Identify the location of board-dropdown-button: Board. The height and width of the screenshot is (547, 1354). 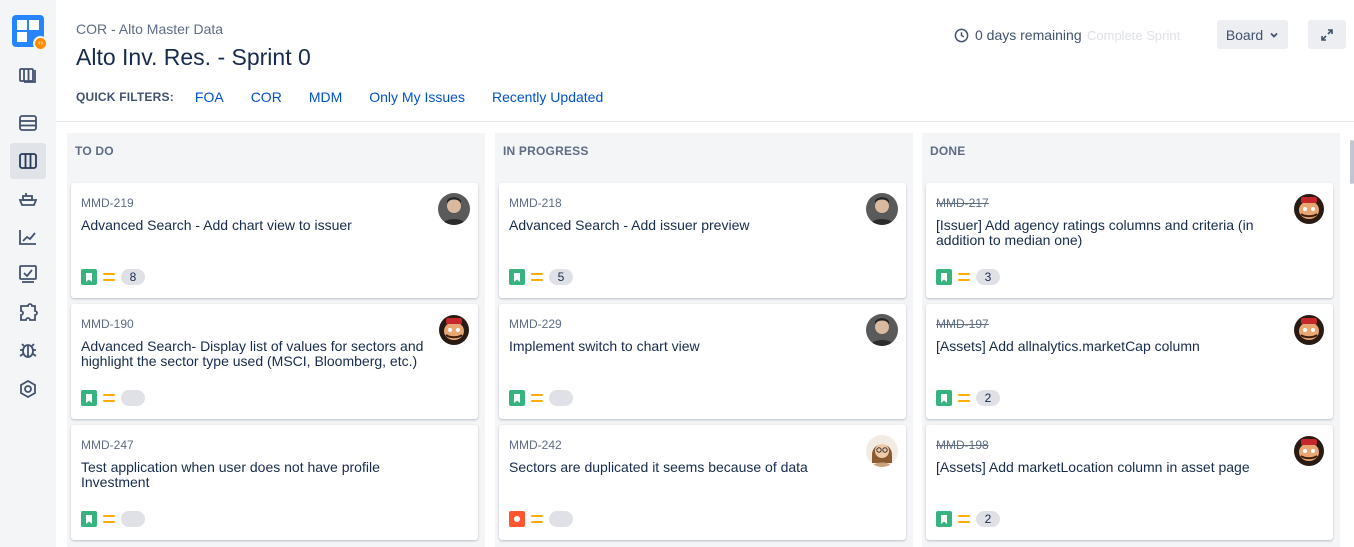
(1252, 34).